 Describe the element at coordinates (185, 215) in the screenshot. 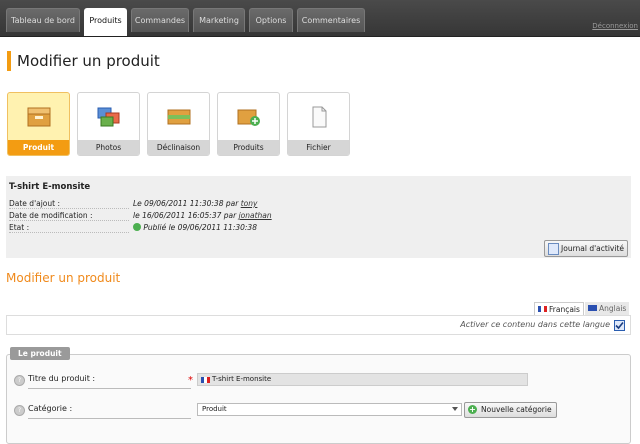

I see `modified-date: le 16/06/2011 16:05:37 par` at that location.